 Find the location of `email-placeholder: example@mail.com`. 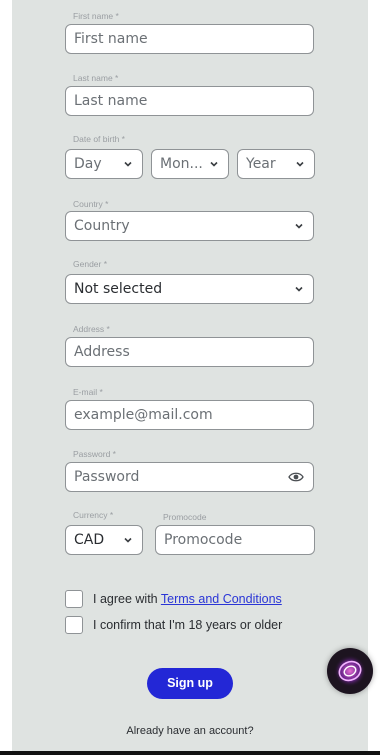

email-placeholder: example@mail.com is located at coordinates (143, 415).